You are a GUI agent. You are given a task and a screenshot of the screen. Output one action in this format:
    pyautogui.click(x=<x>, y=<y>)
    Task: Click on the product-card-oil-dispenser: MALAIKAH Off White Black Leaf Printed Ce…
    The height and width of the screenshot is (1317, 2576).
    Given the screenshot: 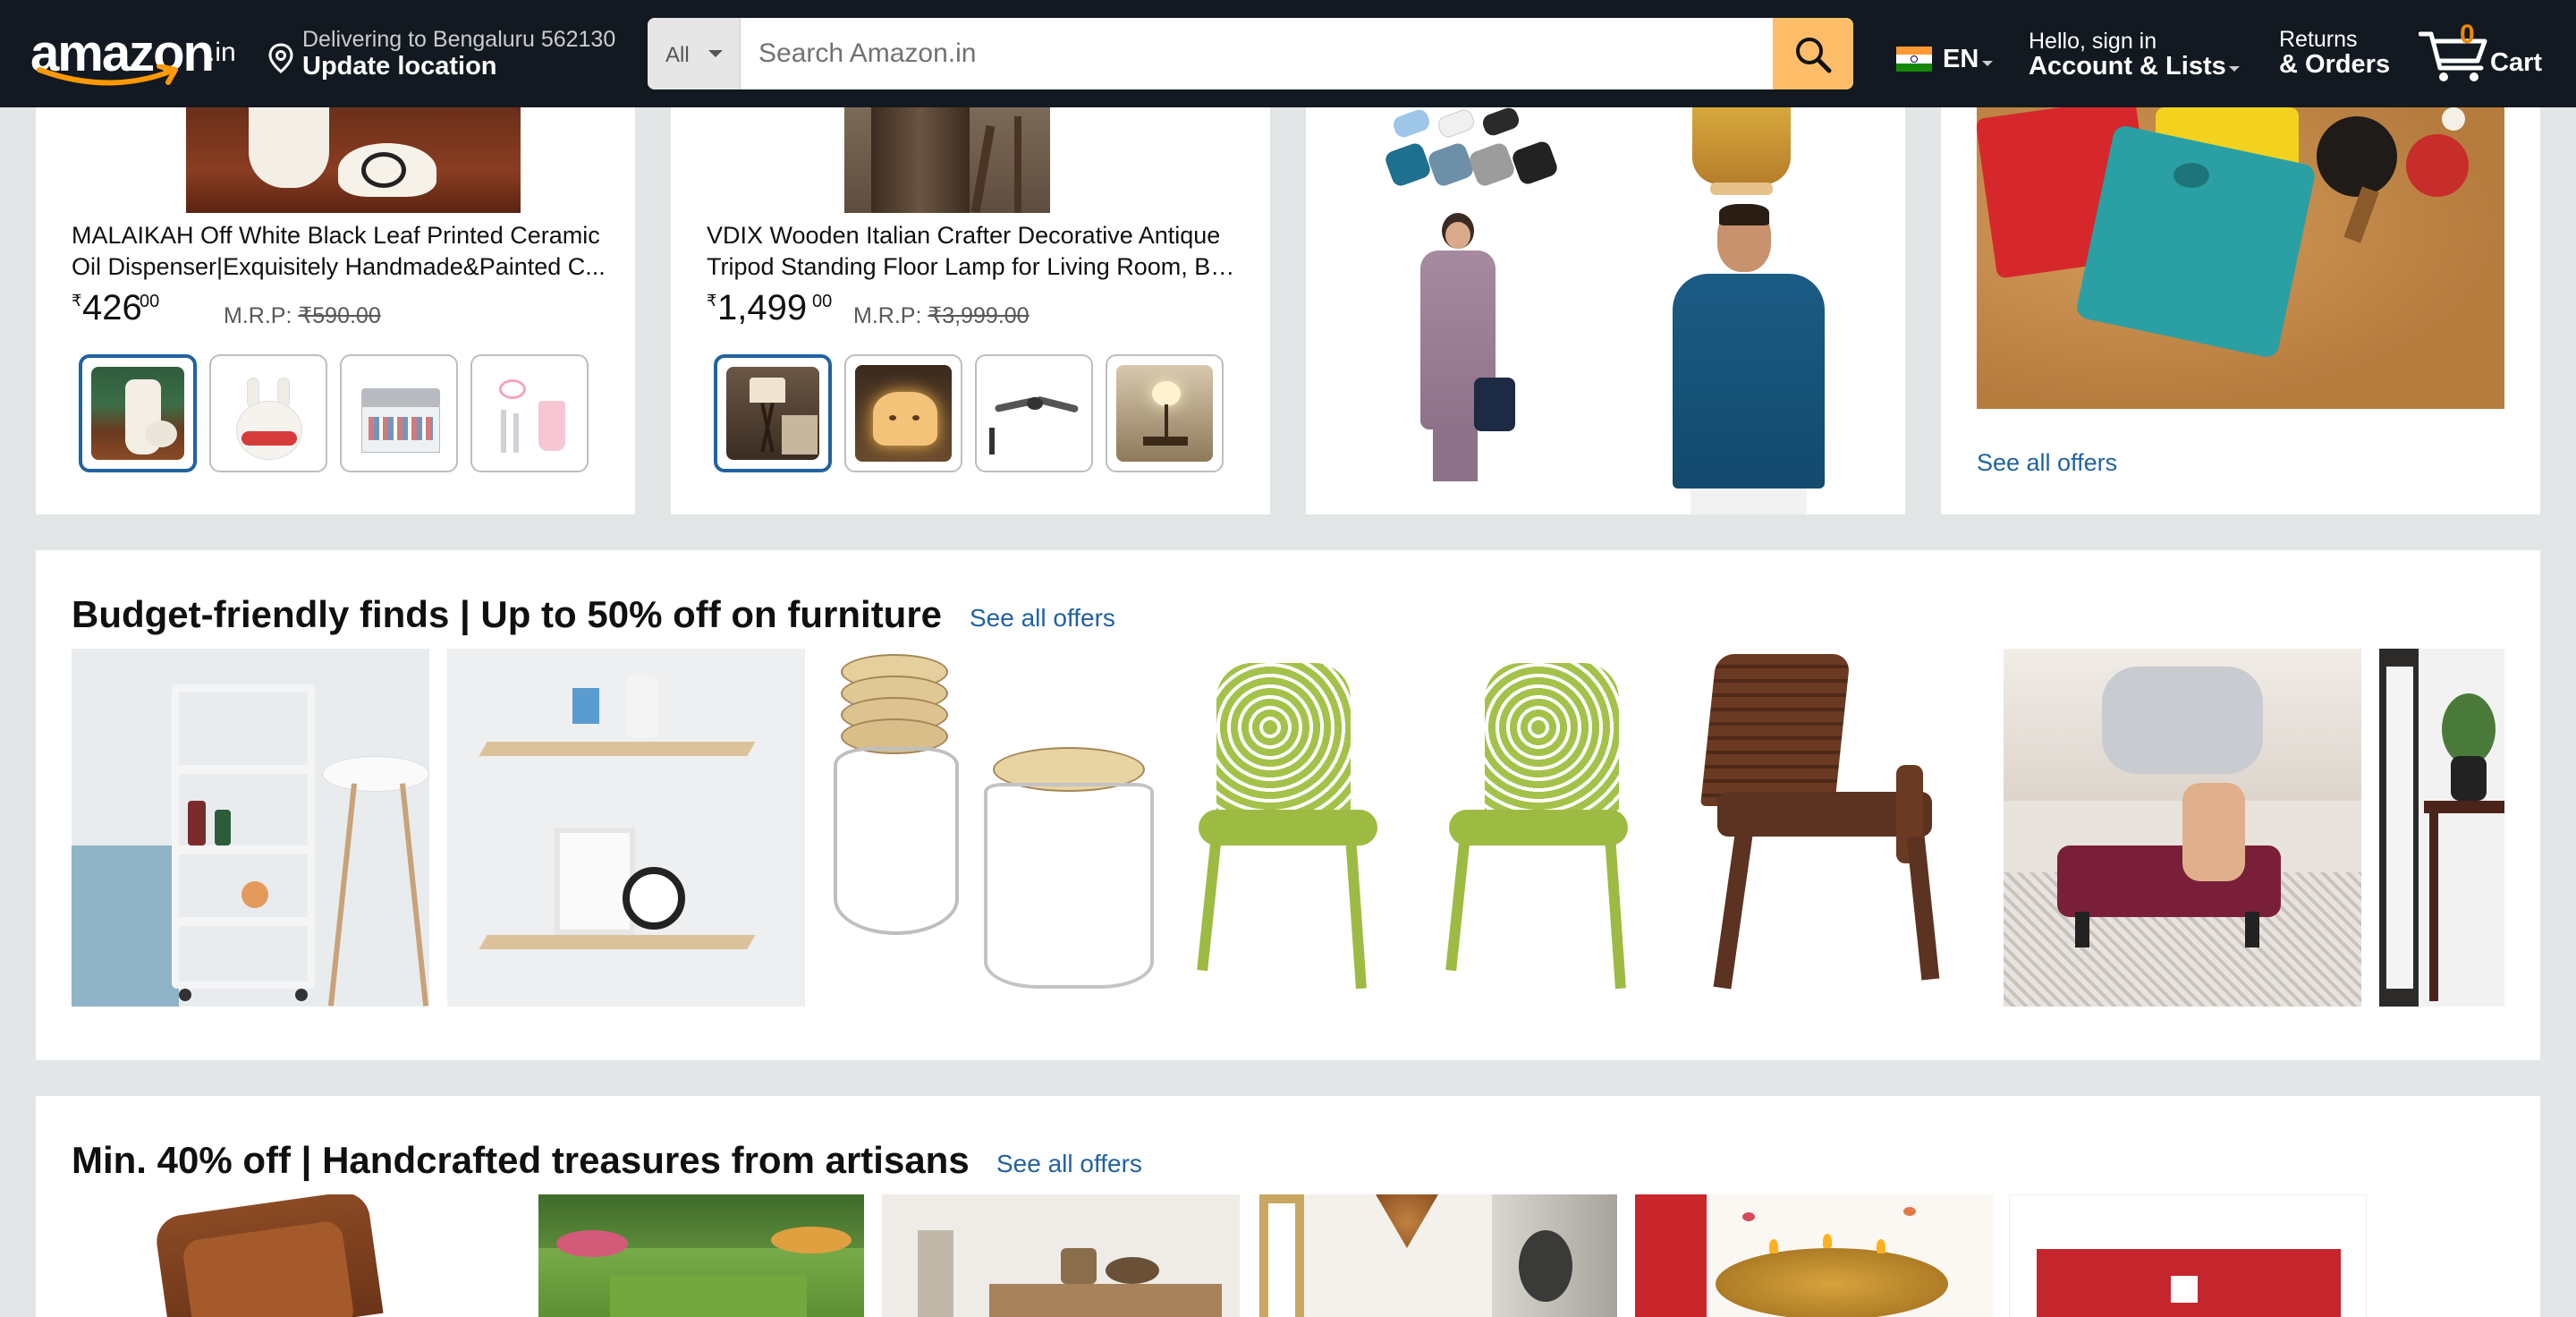 What is the action you would take?
    pyautogui.click(x=335, y=310)
    